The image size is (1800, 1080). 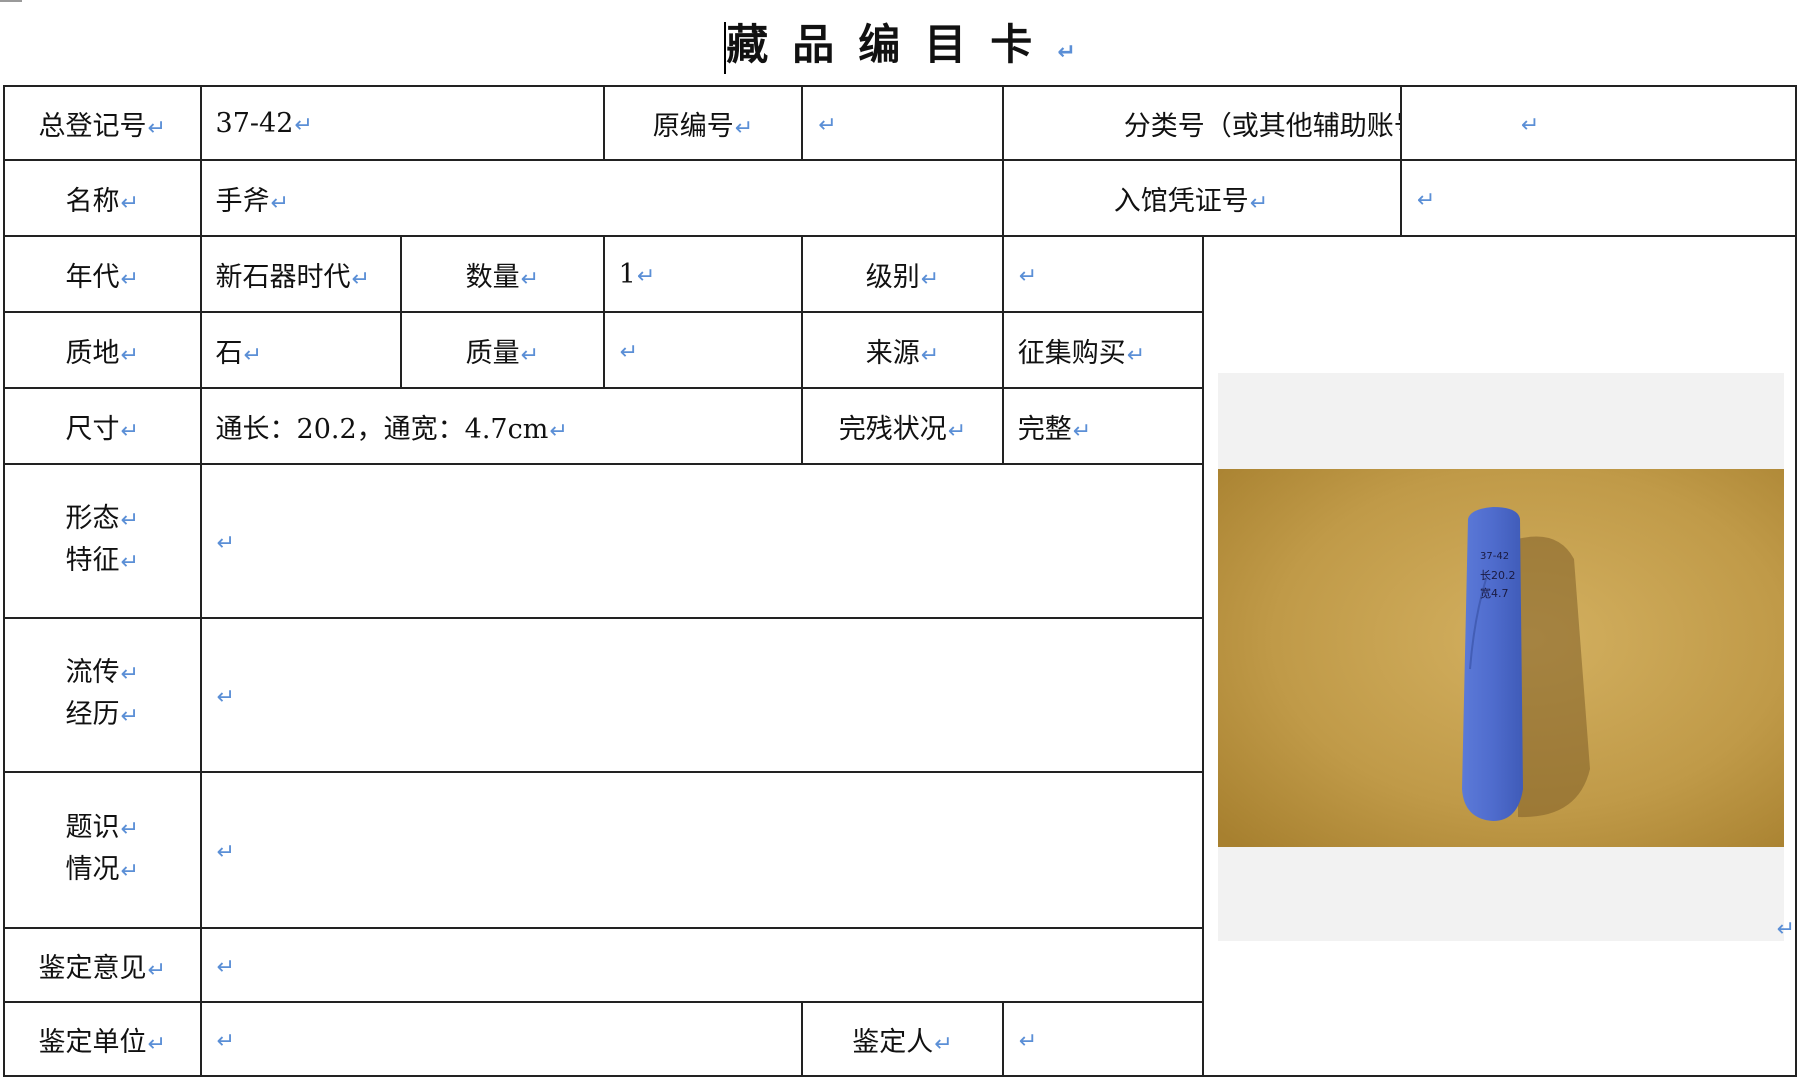 What do you see at coordinates (702, 695) in the screenshot?
I see `provenance-value-cell: ↵` at bounding box center [702, 695].